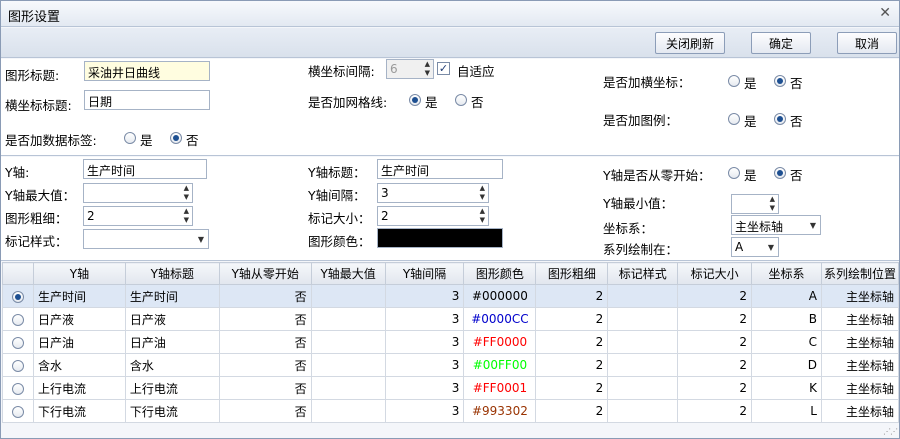  Describe the element at coordinates (433, 193) in the screenshot. I see `yinterval-stepper: 3 ▲ ▼` at that location.